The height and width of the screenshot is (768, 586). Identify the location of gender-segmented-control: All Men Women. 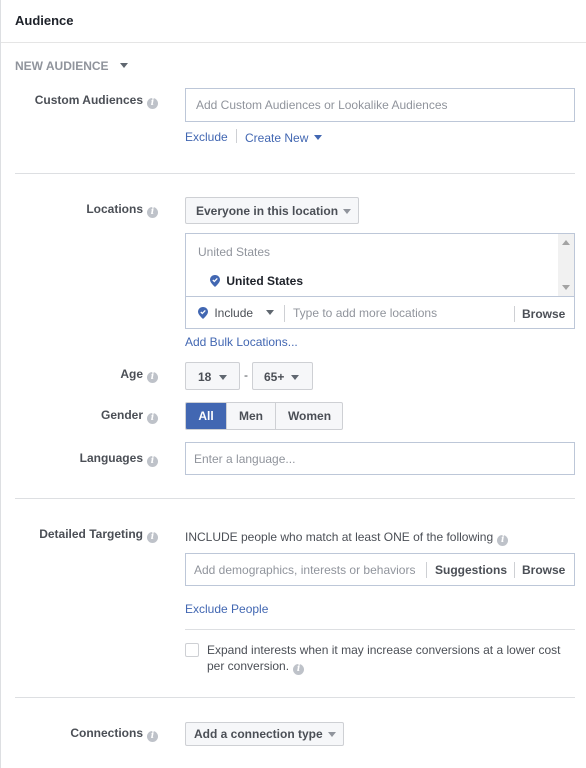
(264, 416).